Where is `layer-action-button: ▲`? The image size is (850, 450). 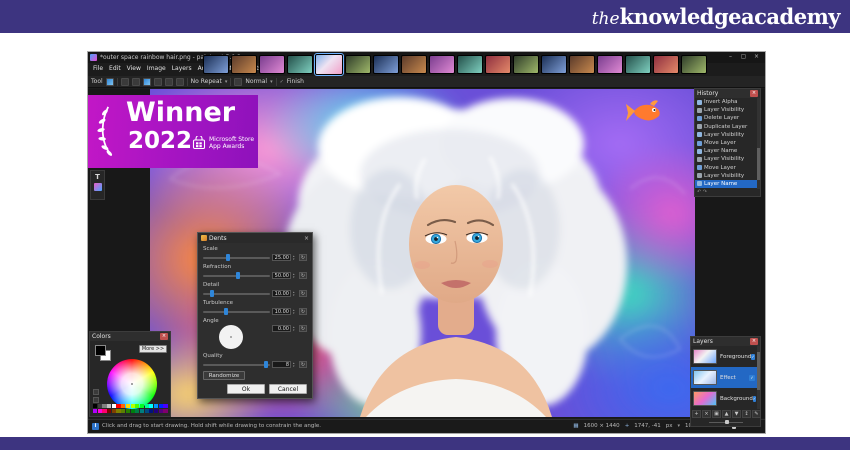
layer-action-button: ▲ is located at coordinates (726, 414).